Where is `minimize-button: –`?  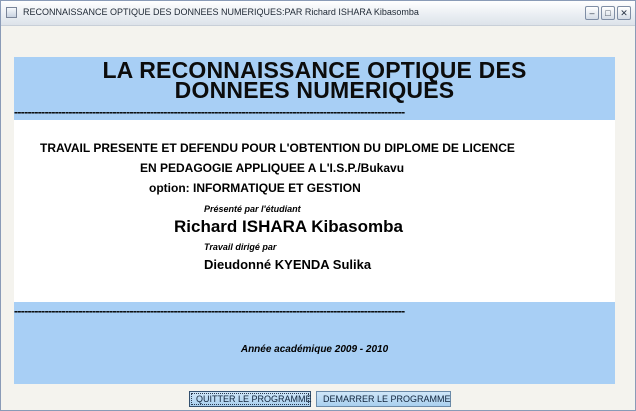 minimize-button: – is located at coordinates (592, 13).